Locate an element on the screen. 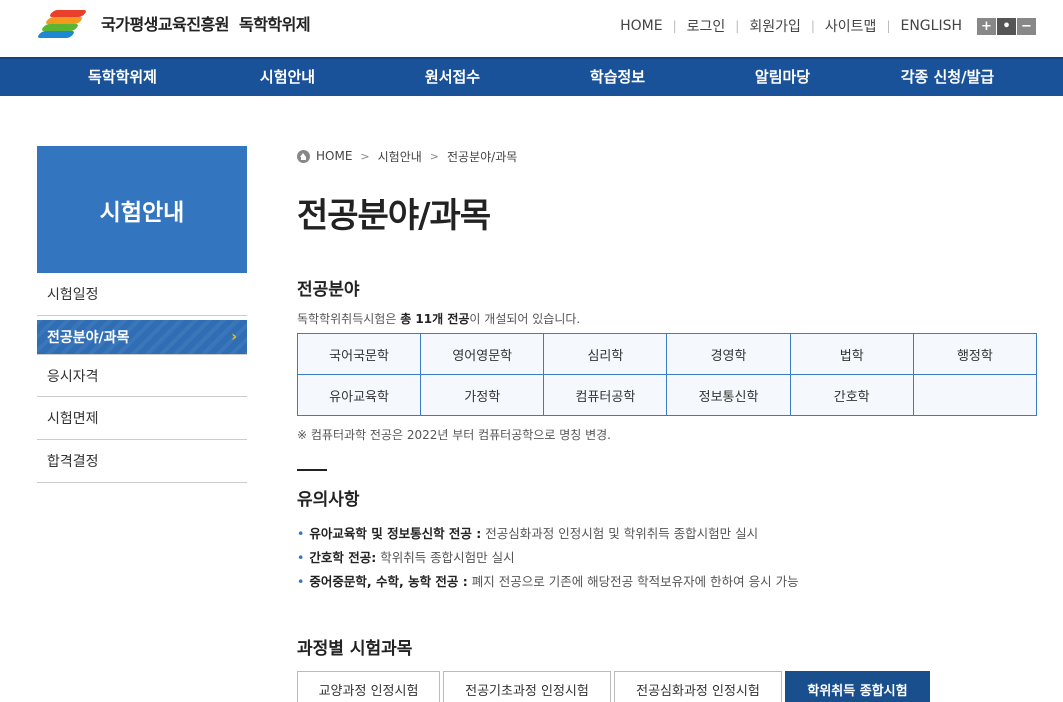 This screenshot has width=1063, height=702. caution-item-bold: 간호학 전공: is located at coordinates (343, 557).